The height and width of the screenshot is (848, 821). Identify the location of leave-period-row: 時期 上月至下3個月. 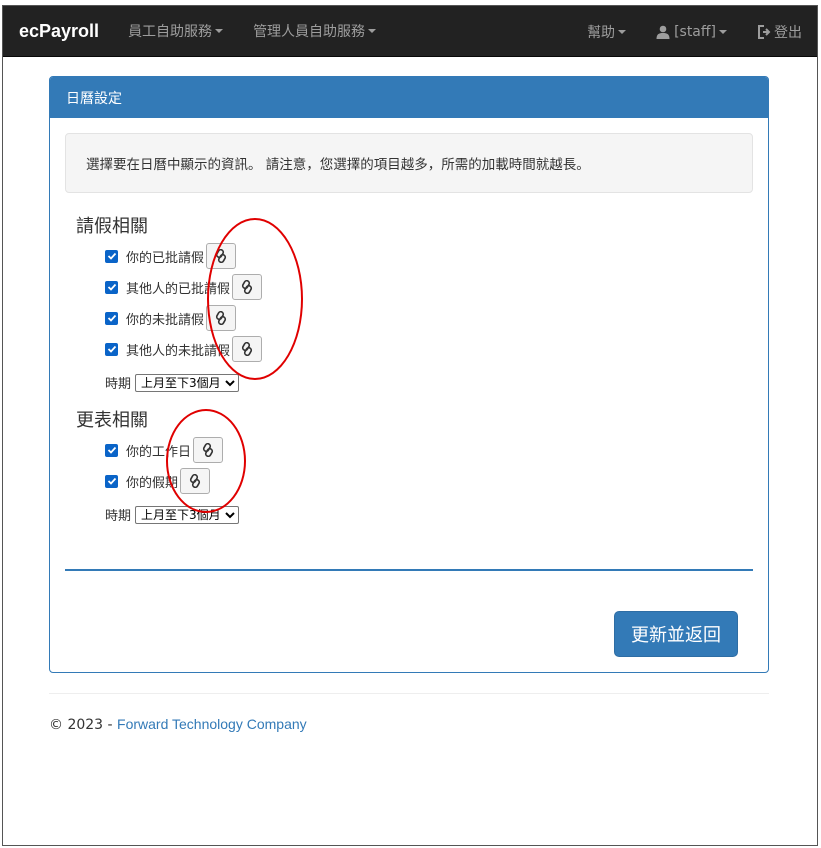
(172, 382).